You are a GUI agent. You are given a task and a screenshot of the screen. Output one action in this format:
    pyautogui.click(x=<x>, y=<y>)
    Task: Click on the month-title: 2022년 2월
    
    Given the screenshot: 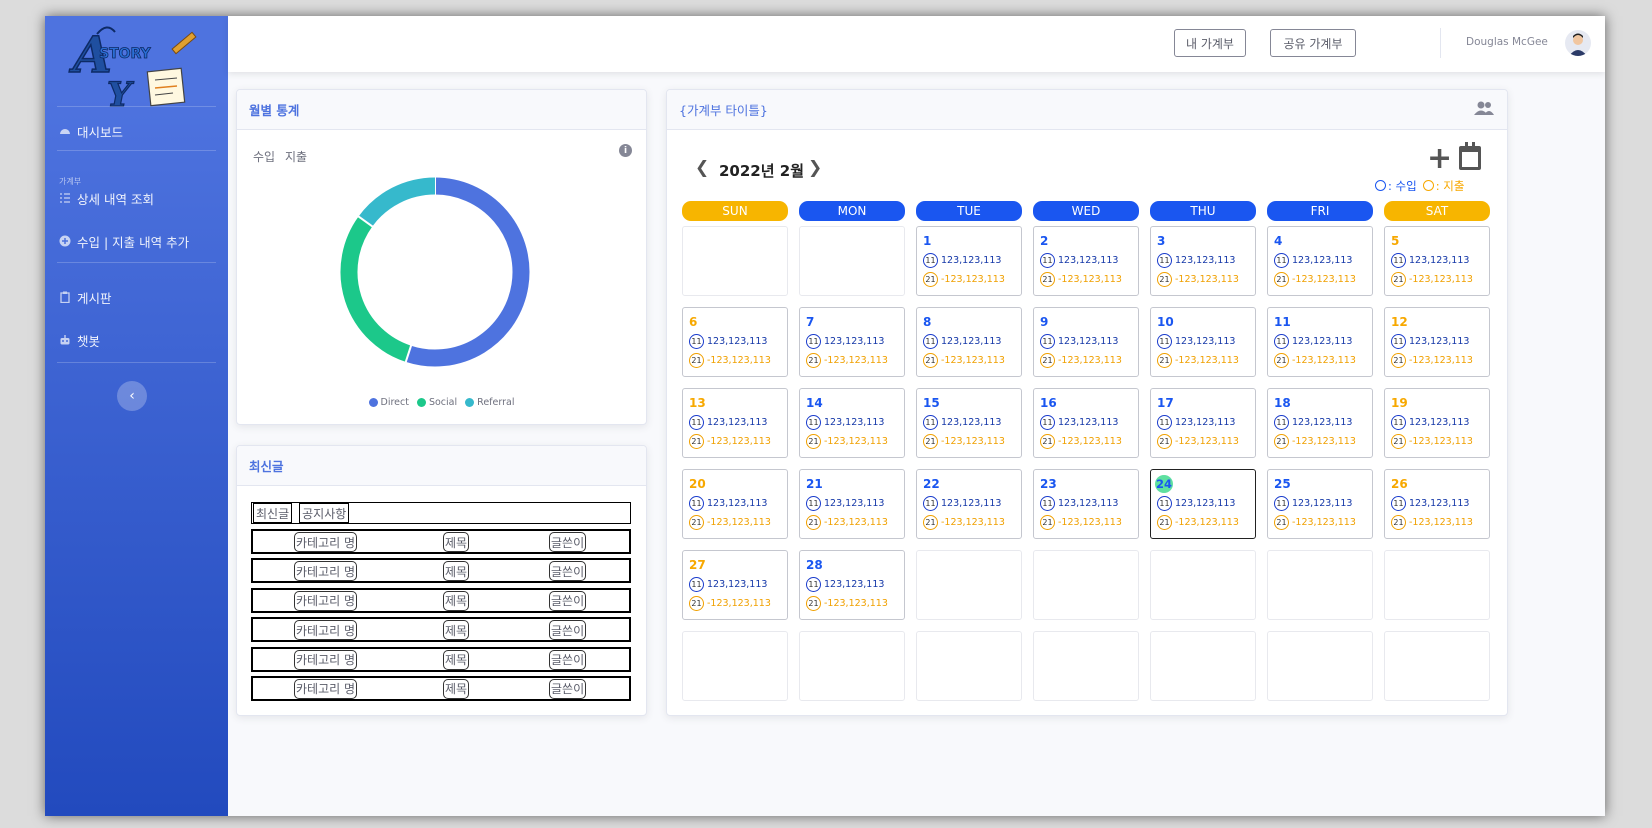 What is the action you would take?
    pyautogui.click(x=762, y=171)
    